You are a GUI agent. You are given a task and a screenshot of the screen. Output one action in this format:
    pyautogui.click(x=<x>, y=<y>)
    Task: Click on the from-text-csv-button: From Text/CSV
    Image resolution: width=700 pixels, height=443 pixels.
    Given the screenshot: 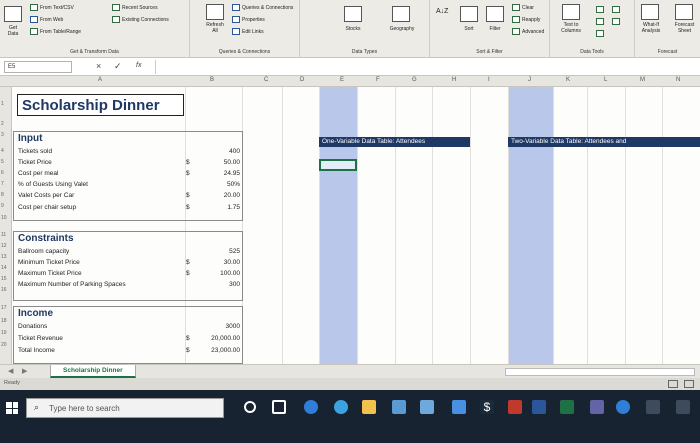 What is the action you would take?
    pyautogui.click(x=52, y=7)
    